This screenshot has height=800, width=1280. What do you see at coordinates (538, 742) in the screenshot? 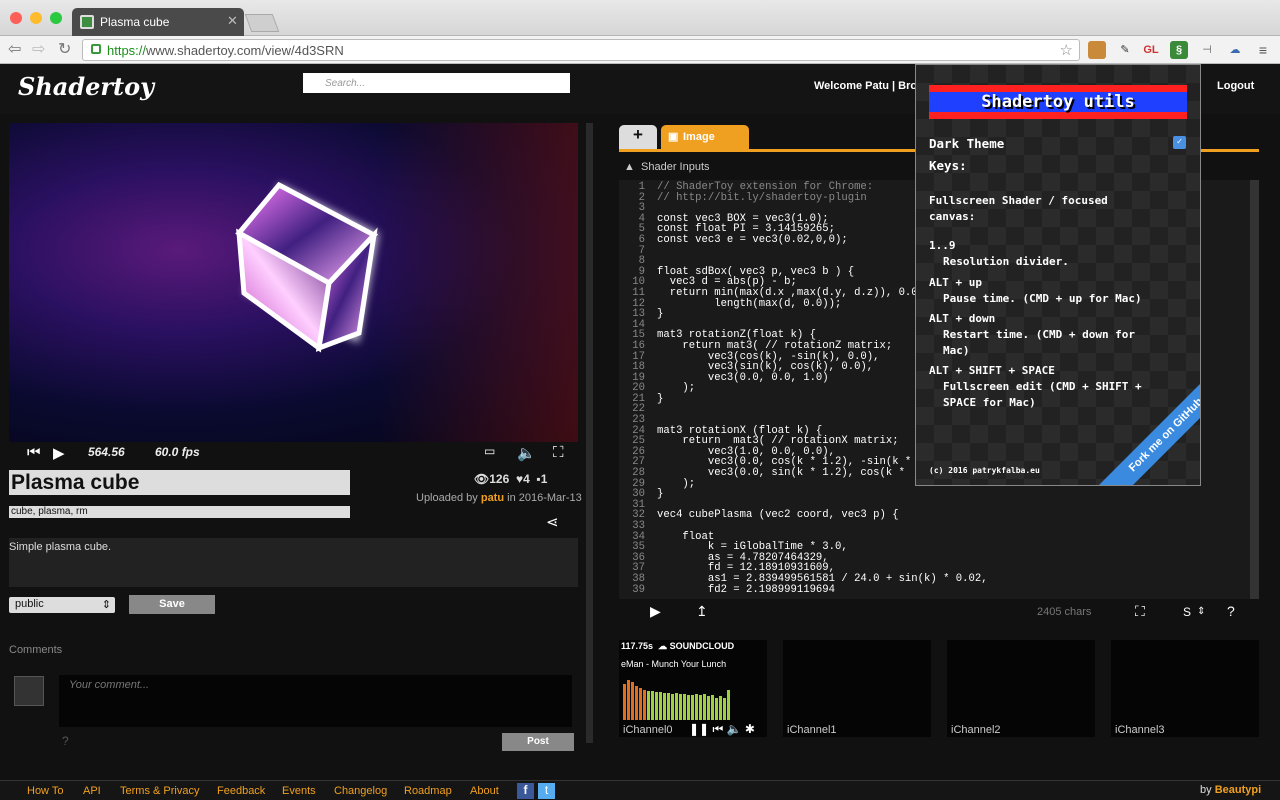
I see `post-button: Post` at bounding box center [538, 742].